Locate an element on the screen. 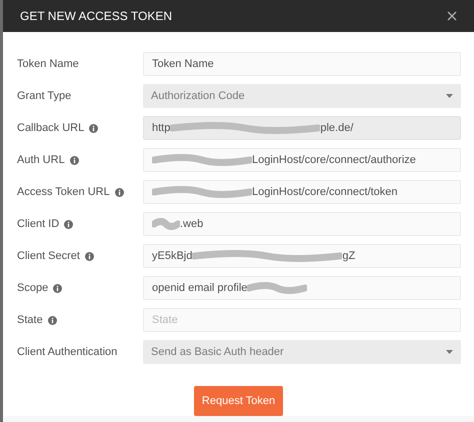 This screenshot has width=474, height=422. field-label: Auth URL is located at coordinates (41, 160).